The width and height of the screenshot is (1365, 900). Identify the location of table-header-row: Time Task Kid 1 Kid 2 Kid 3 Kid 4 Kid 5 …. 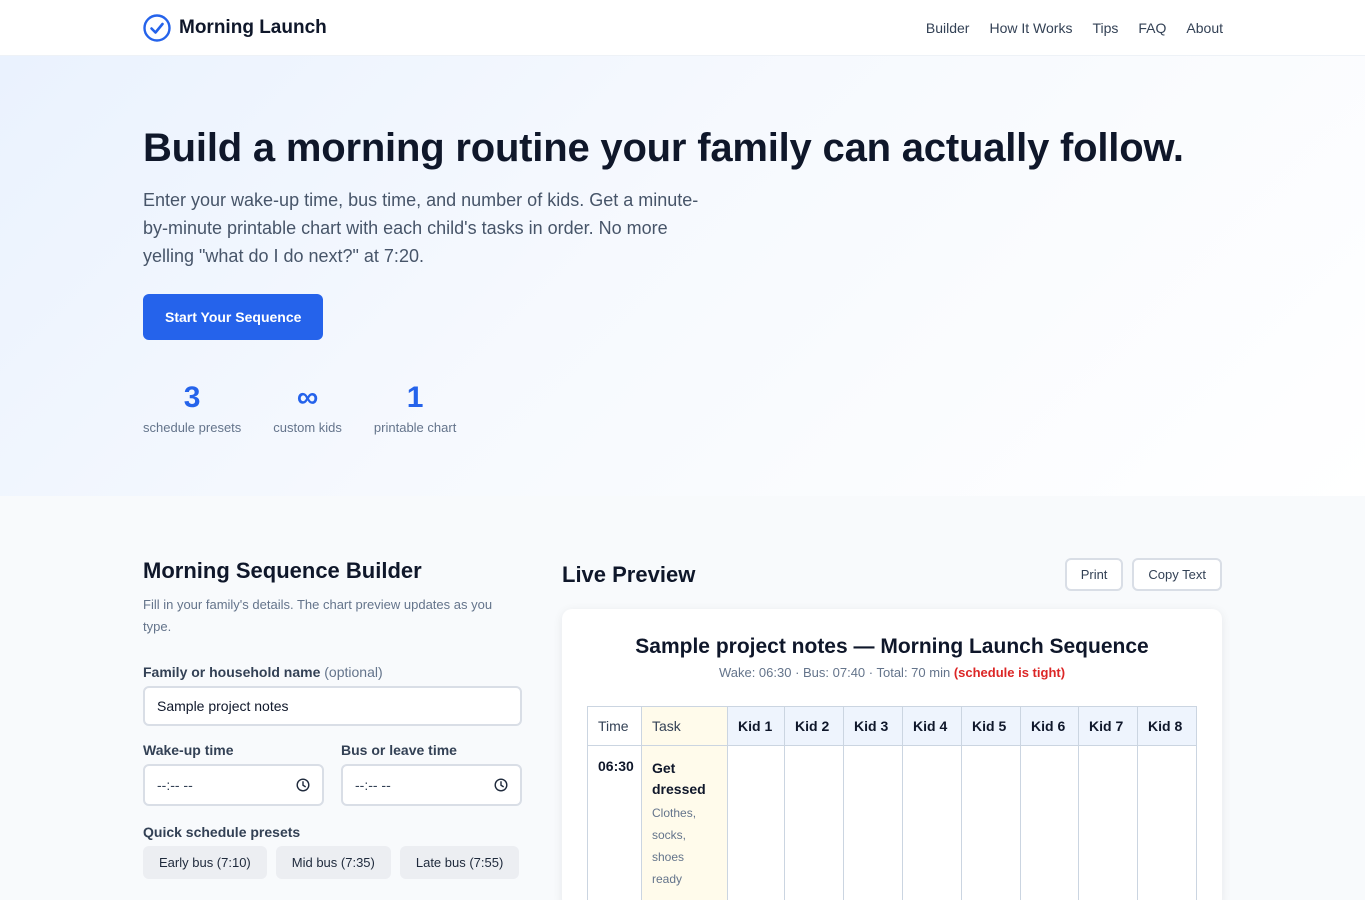
(892, 726).